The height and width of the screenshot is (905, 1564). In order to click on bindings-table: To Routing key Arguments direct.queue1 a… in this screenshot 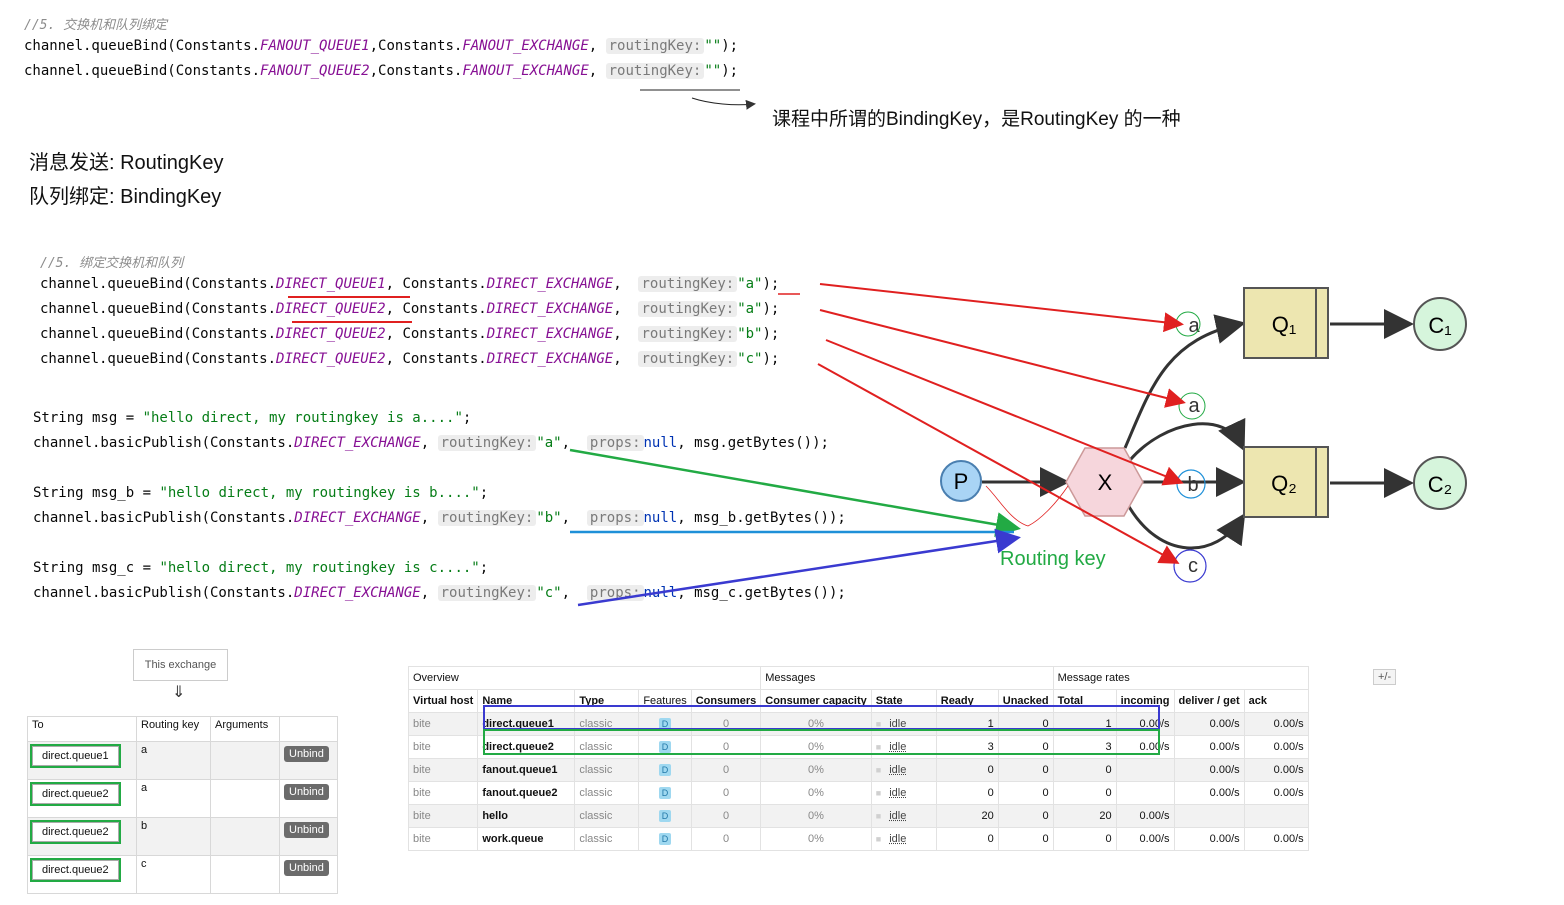, I will do `click(182, 805)`.